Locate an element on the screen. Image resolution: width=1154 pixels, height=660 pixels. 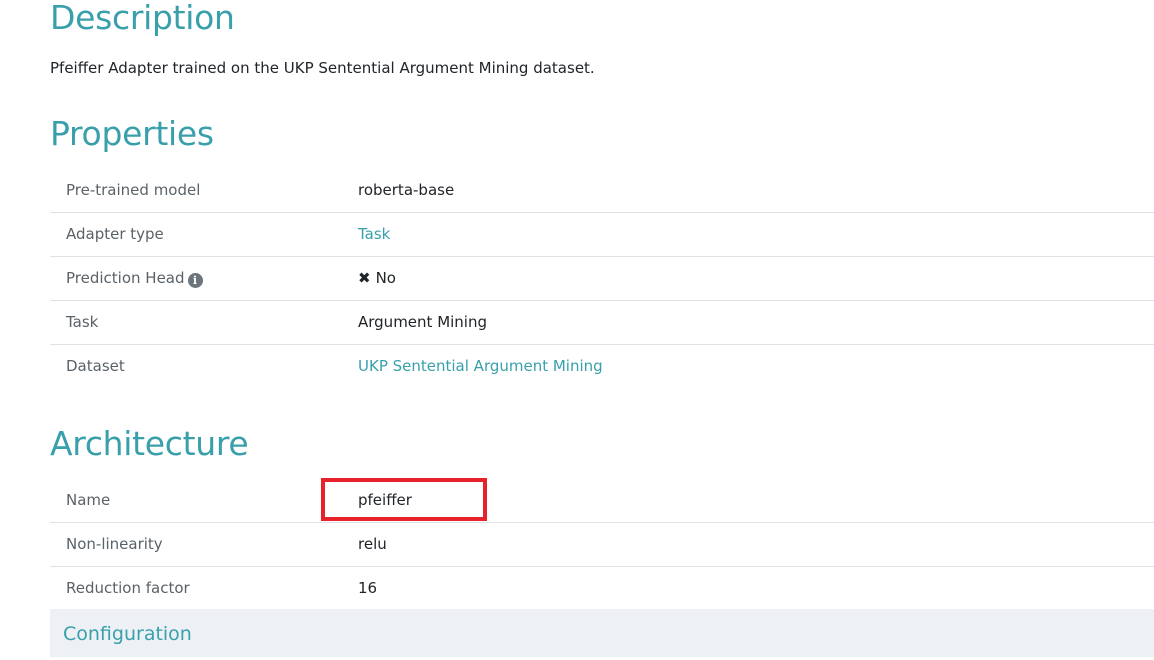
property-key: Dataset is located at coordinates (95, 366).